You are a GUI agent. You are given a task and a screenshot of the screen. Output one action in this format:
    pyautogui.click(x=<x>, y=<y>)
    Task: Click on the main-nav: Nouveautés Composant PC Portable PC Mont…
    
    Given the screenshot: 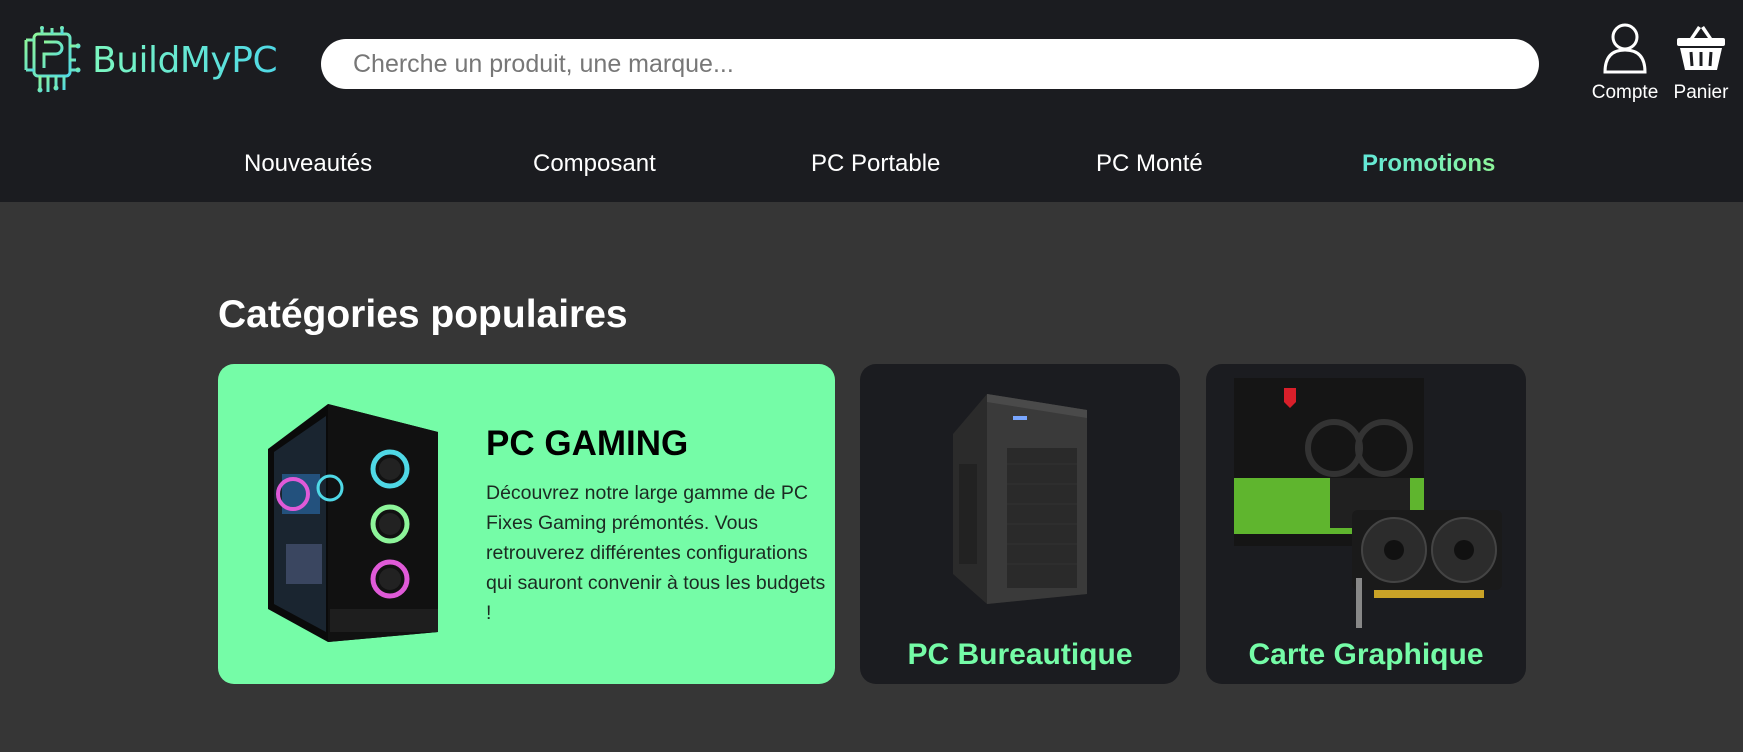 What is the action you would take?
    pyautogui.click(x=871, y=162)
    